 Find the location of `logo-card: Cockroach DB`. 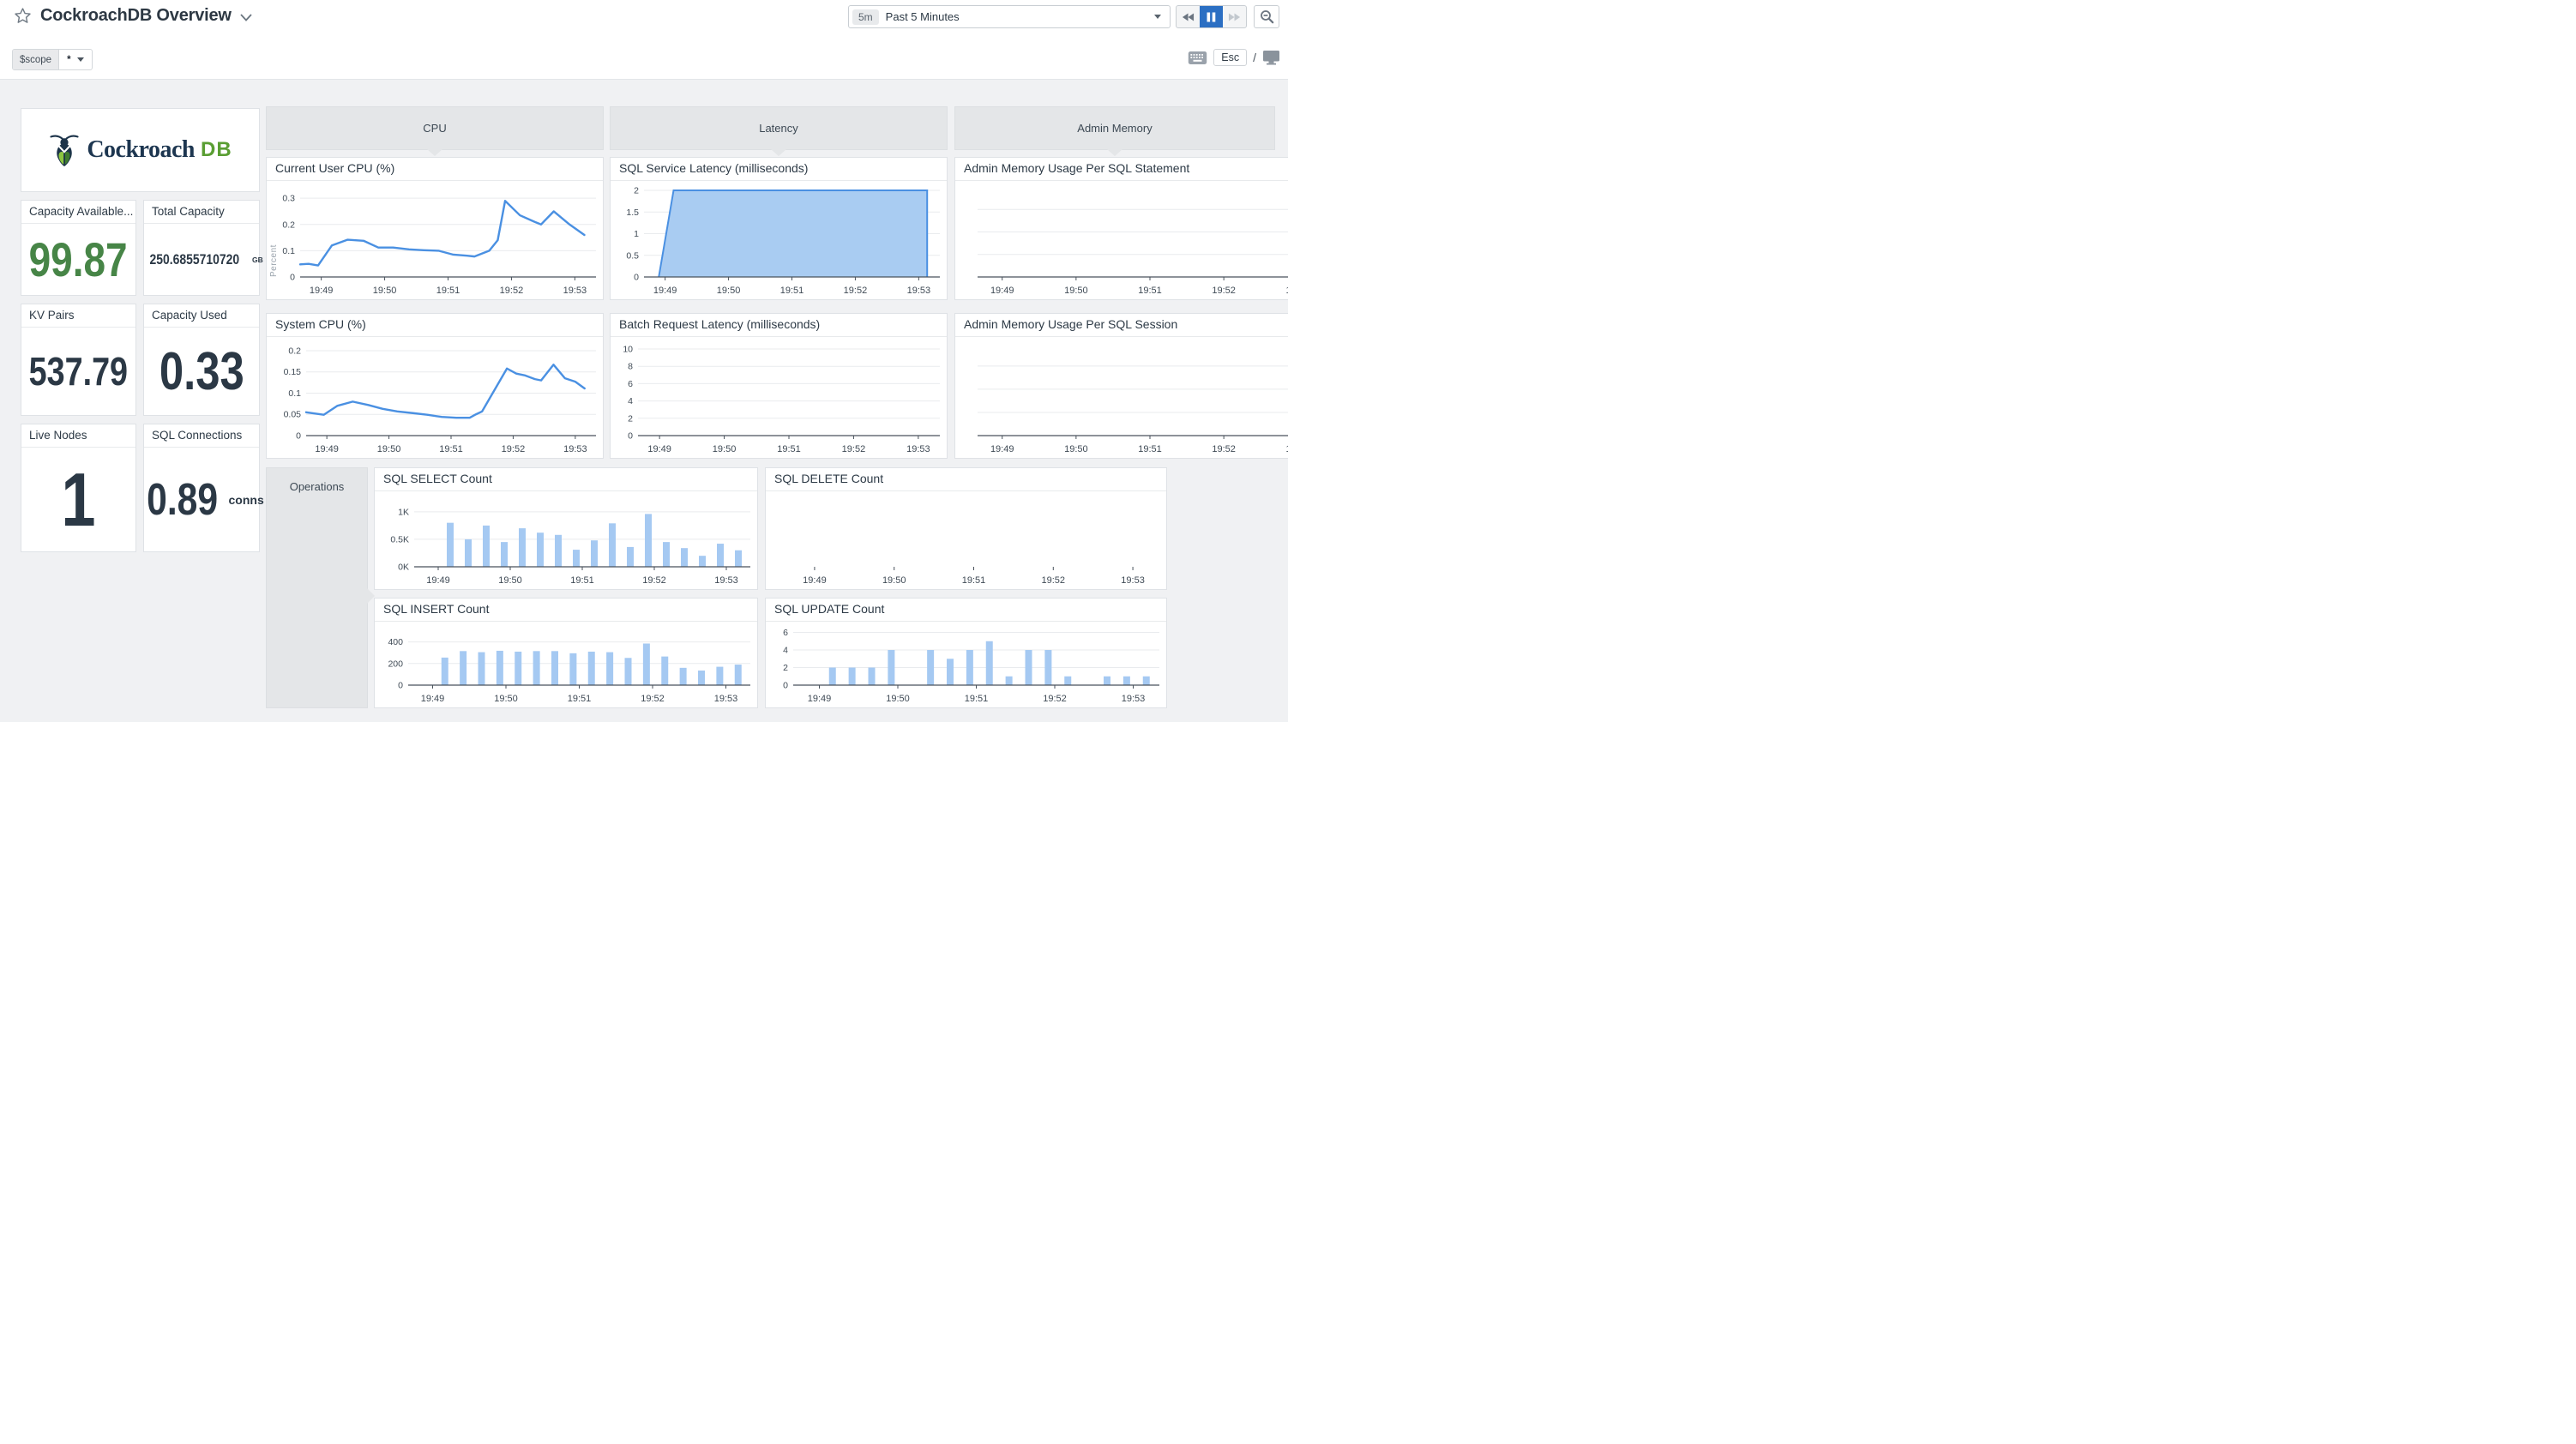

logo-card: Cockroach DB is located at coordinates (140, 150).